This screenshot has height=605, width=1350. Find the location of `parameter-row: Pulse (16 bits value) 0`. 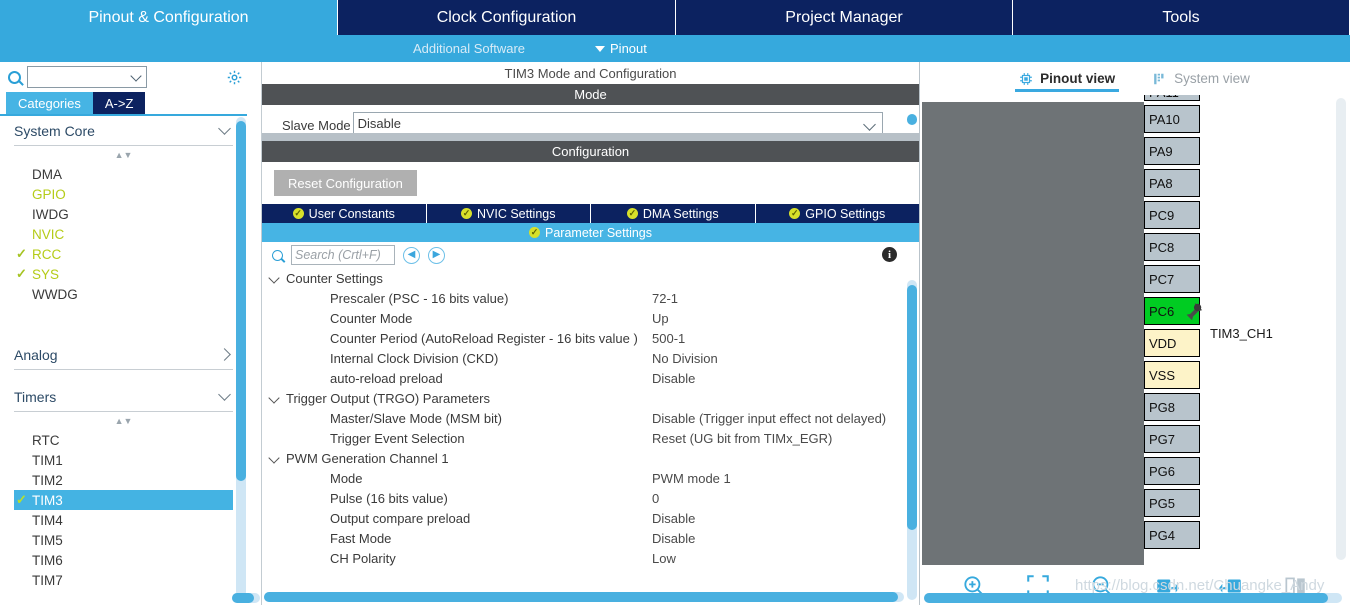

parameter-row: Pulse (16 bits value) 0 is located at coordinates (590, 498).